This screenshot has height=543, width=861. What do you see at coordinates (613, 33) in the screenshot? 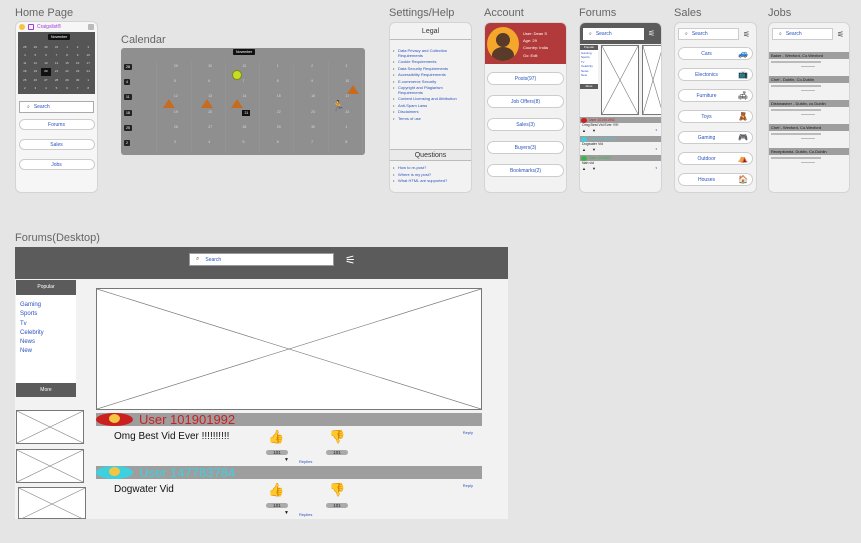
I see `forums-mobile-search: ⌕ Search` at bounding box center [613, 33].